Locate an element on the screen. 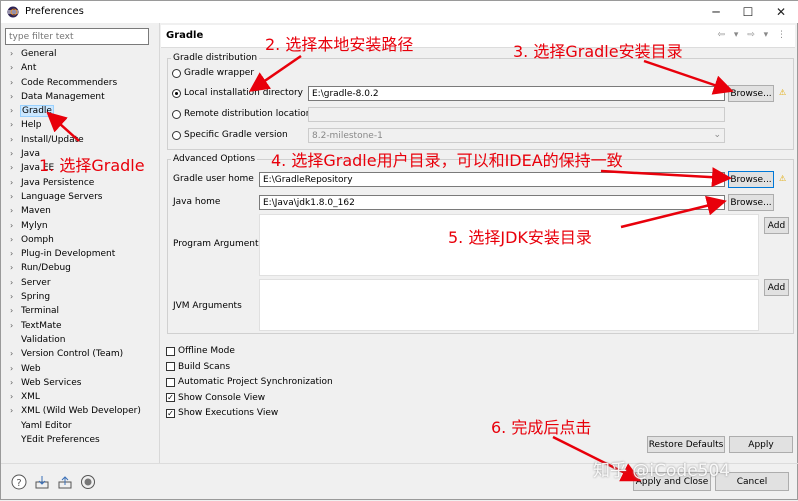 Image resolution: width=798 pixels, height=501 pixels. checkbox-show-executions-view: ✓ Show Executions View is located at coordinates (222, 413).